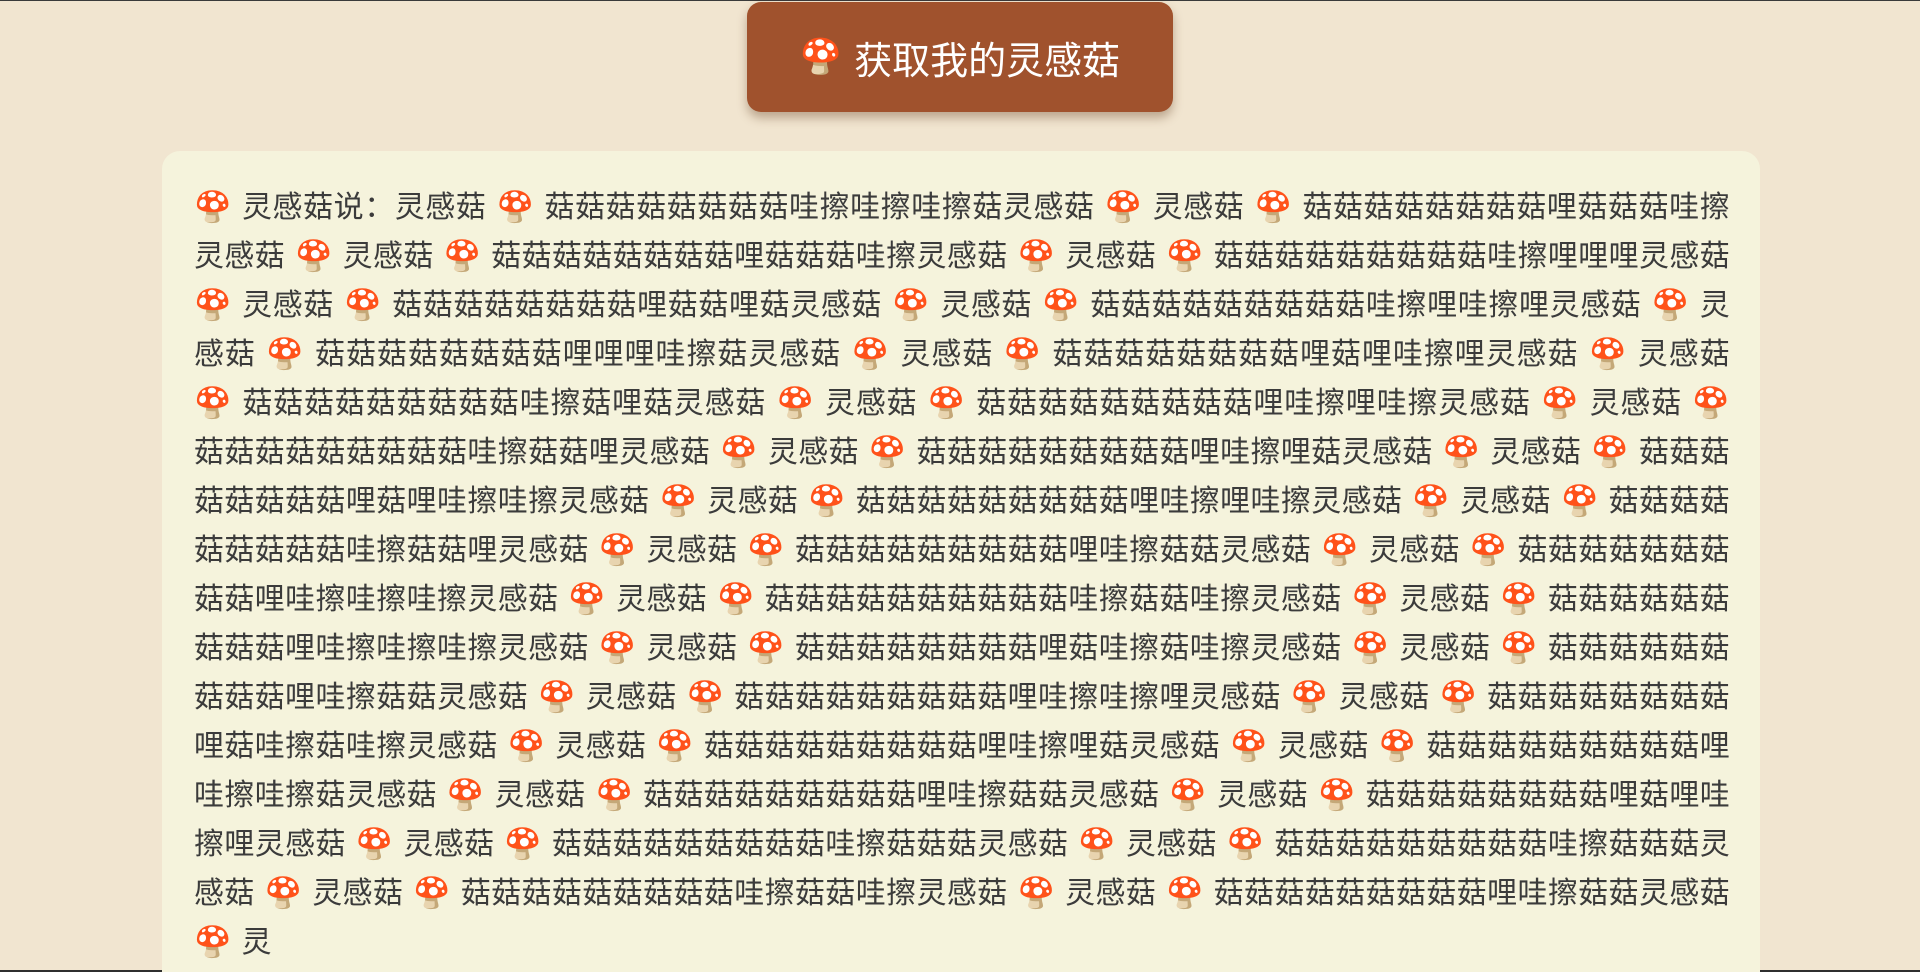 This screenshot has width=1920, height=972. Describe the element at coordinates (821, 57) in the screenshot. I see `mushroom-icon: 🍄` at that location.